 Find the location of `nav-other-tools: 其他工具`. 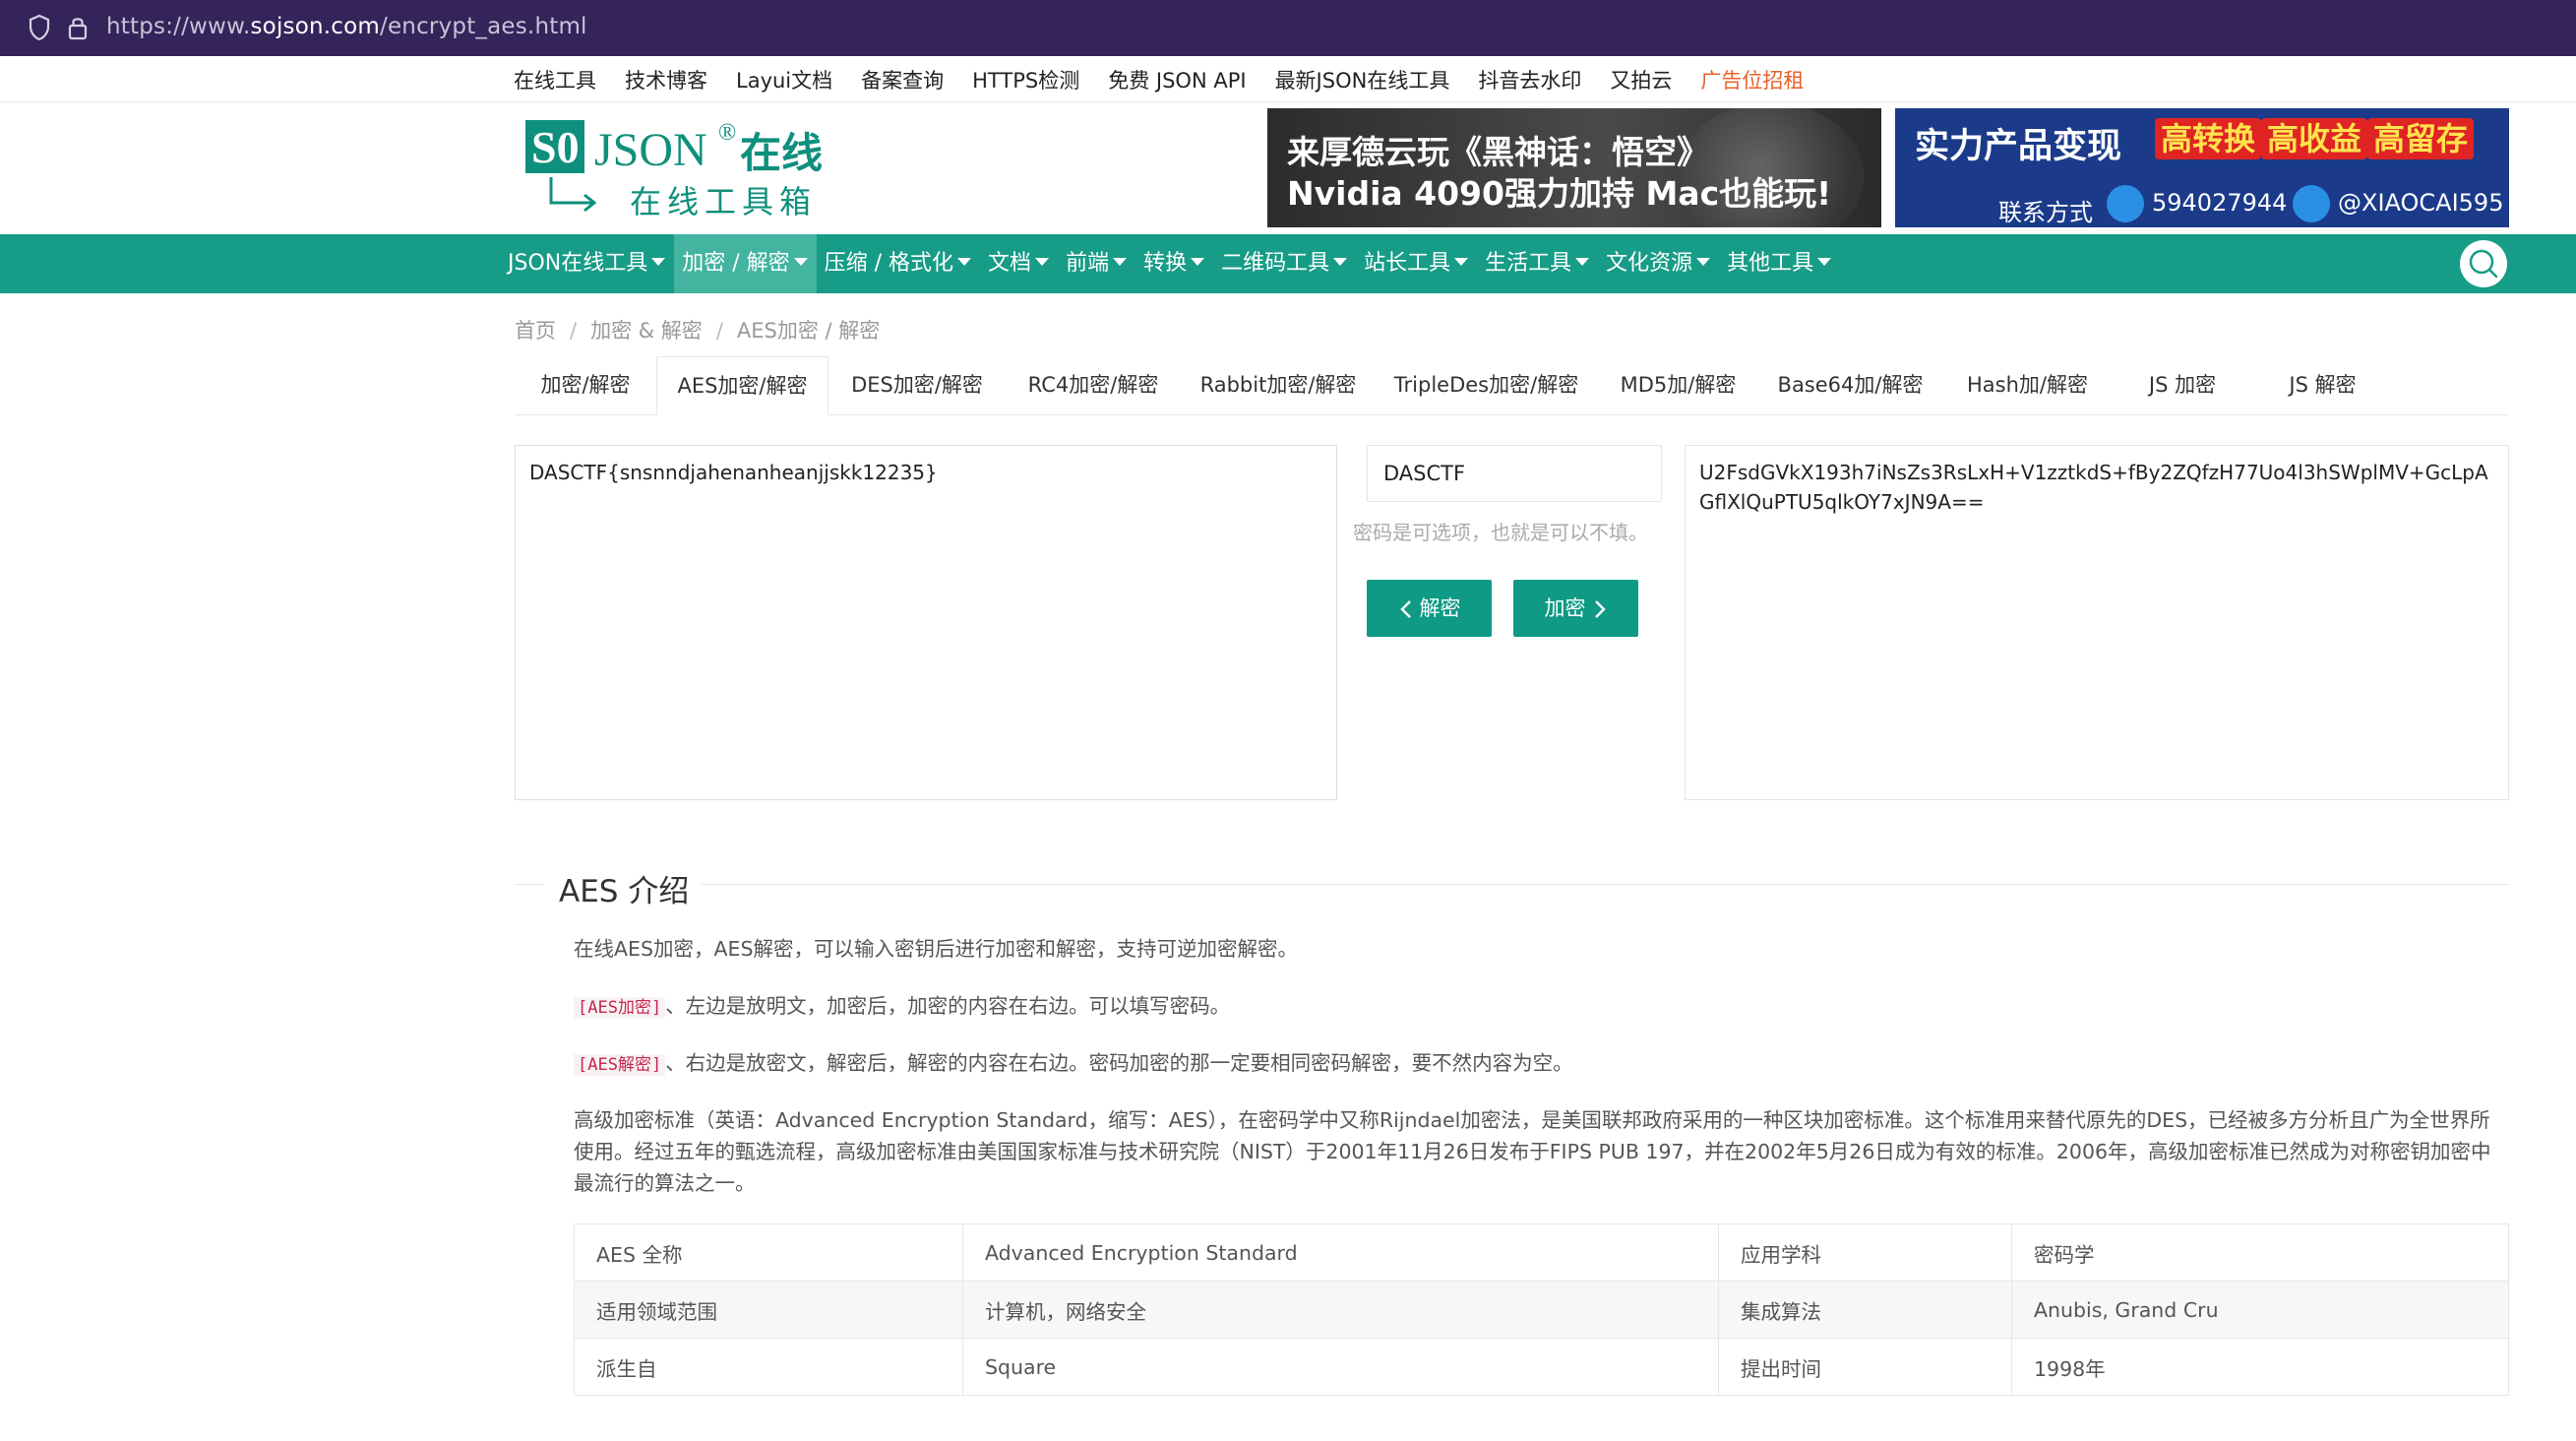

nav-other-tools: 其他工具 is located at coordinates (1779, 263).